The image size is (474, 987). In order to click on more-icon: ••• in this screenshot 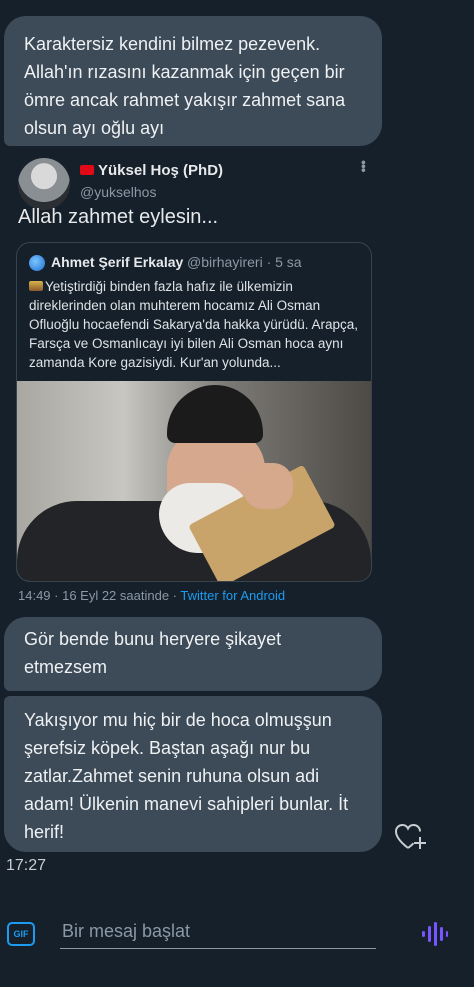, I will do `click(364, 166)`.